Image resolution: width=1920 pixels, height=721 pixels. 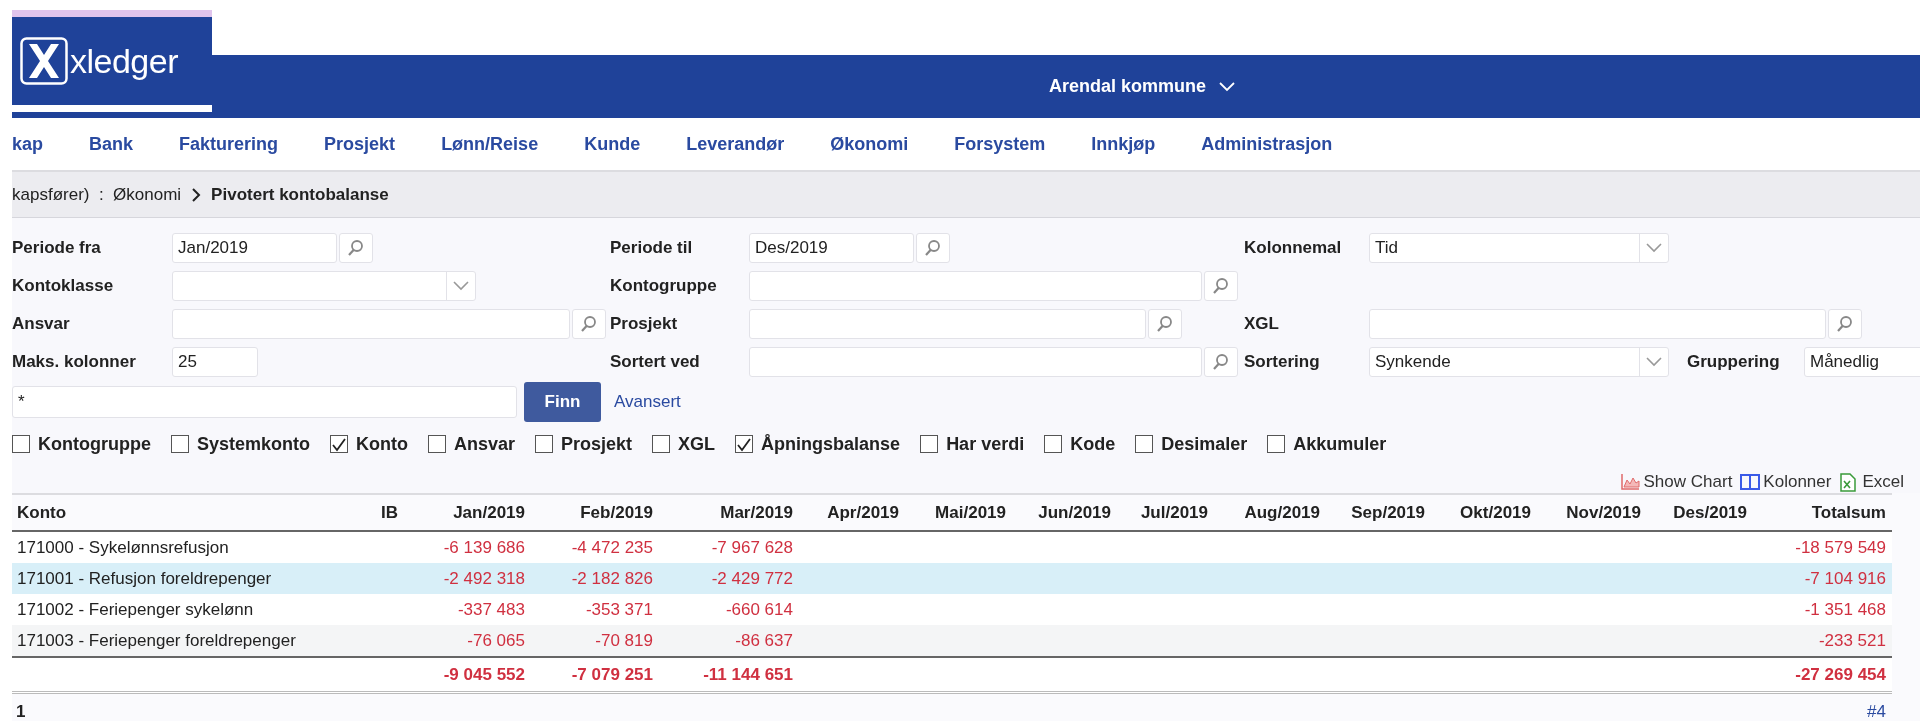 What do you see at coordinates (1000, 144) in the screenshot?
I see `nav-link: Forsystem` at bounding box center [1000, 144].